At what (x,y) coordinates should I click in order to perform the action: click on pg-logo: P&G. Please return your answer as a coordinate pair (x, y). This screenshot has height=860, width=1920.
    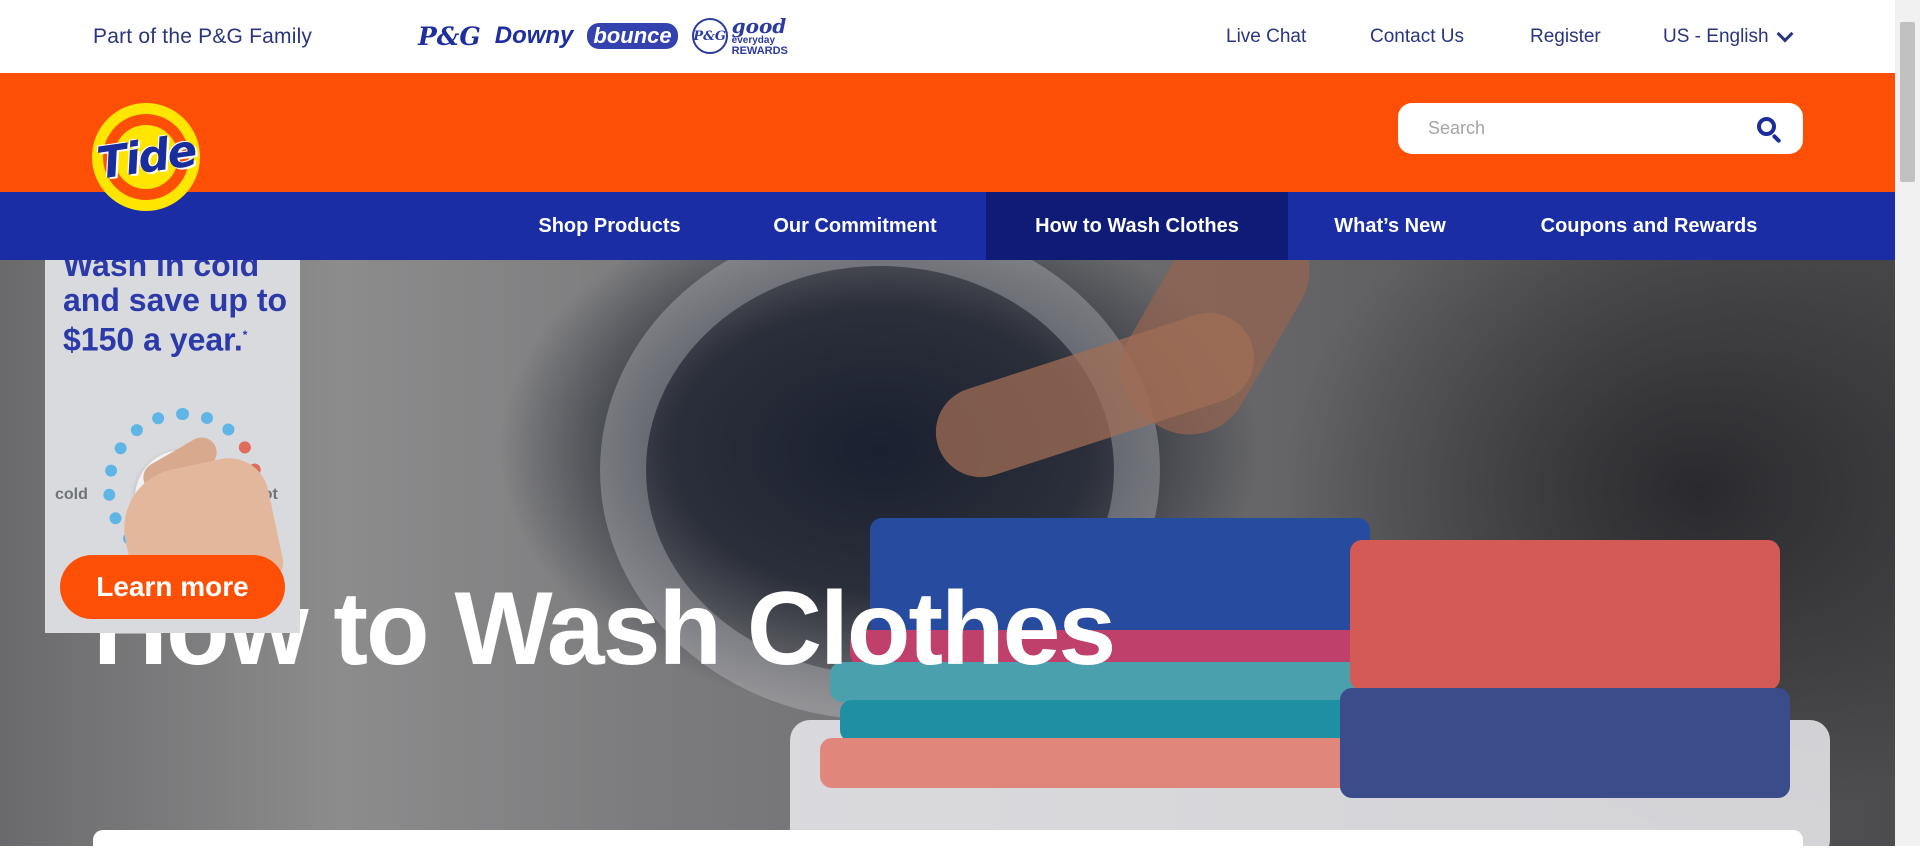
    Looking at the image, I should click on (449, 36).